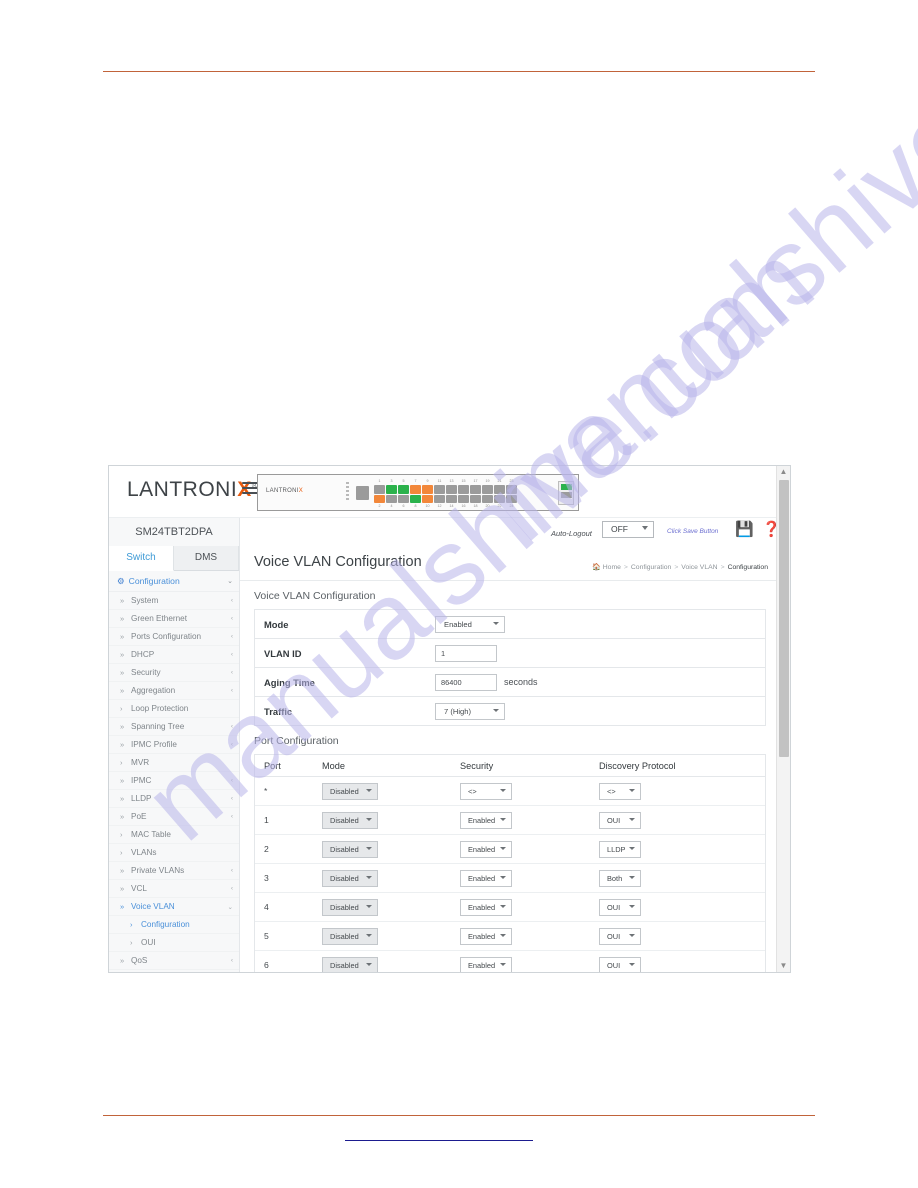  What do you see at coordinates (612, 567) in the screenshot?
I see `breadcrumb-home: Home` at bounding box center [612, 567].